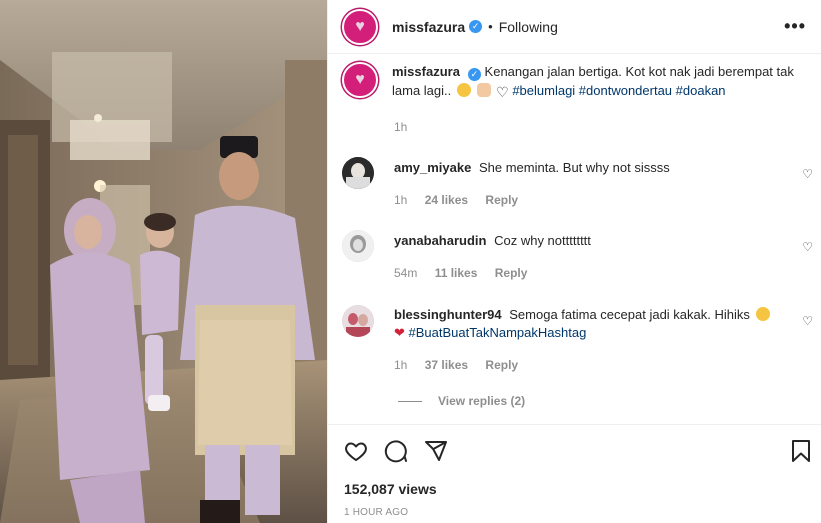  Describe the element at coordinates (528, 27) in the screenshot. I see `following-button: Following` at that location.